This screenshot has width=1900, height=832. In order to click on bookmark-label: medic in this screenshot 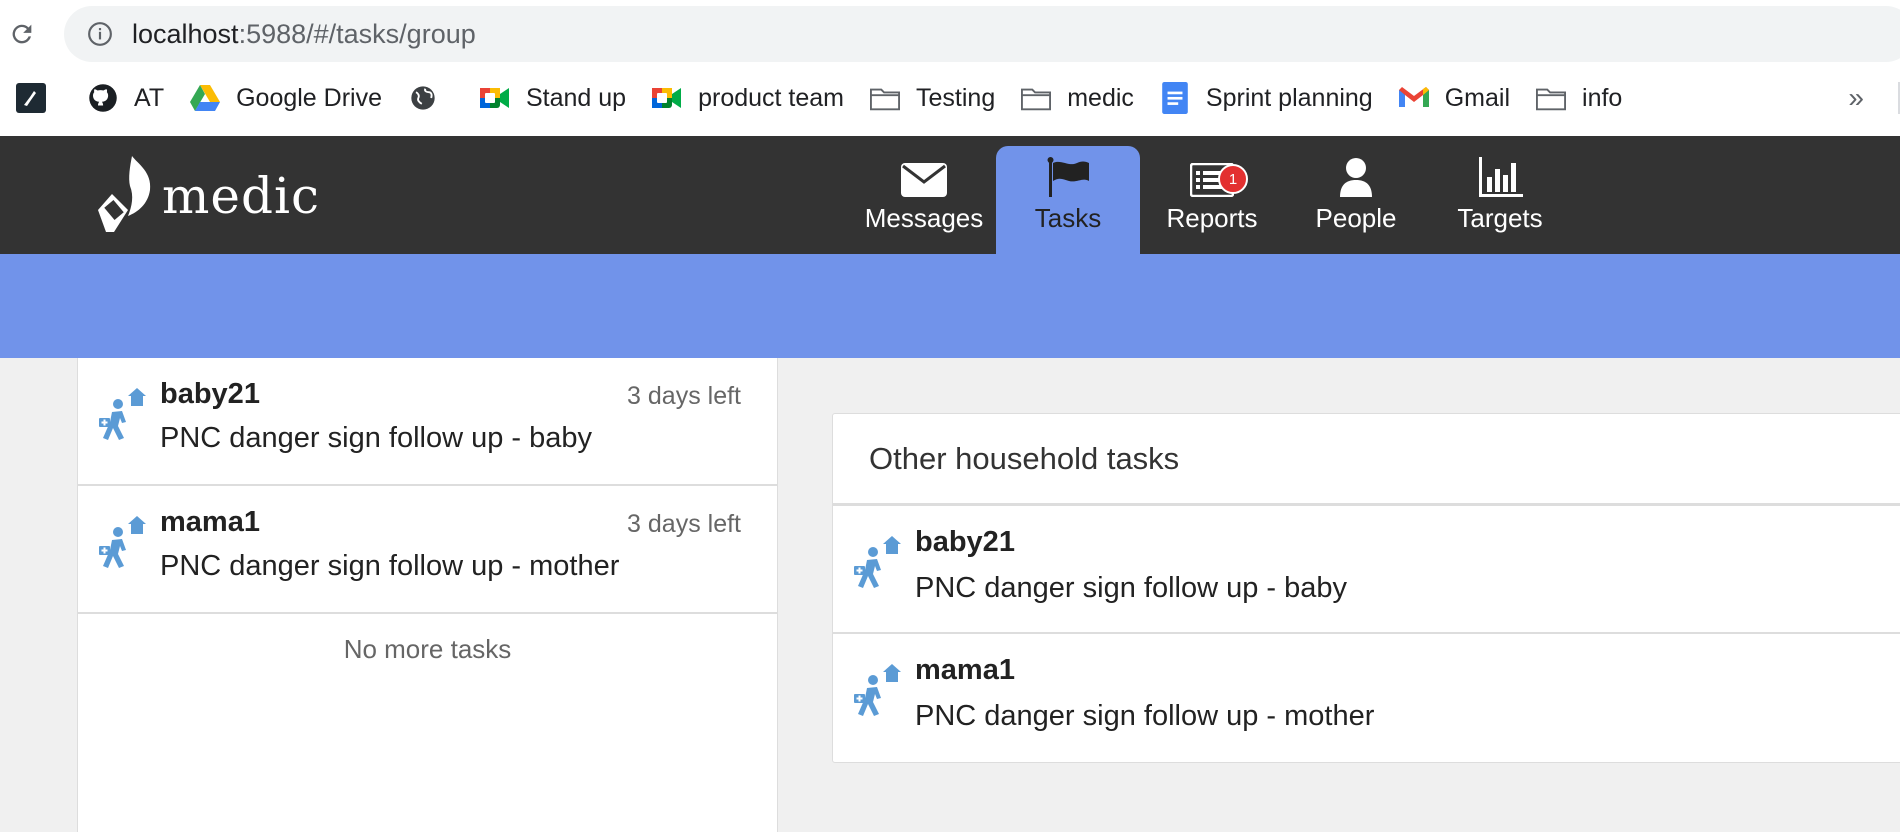, I will do `click(1100, 97)`.